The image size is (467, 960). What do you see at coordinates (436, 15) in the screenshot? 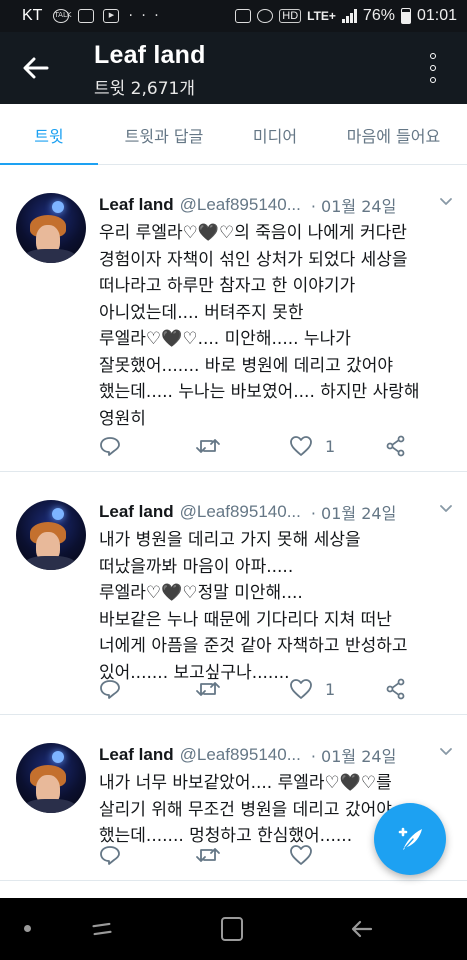
I see `status-time: 01:01` at bounding box center [436, 15].